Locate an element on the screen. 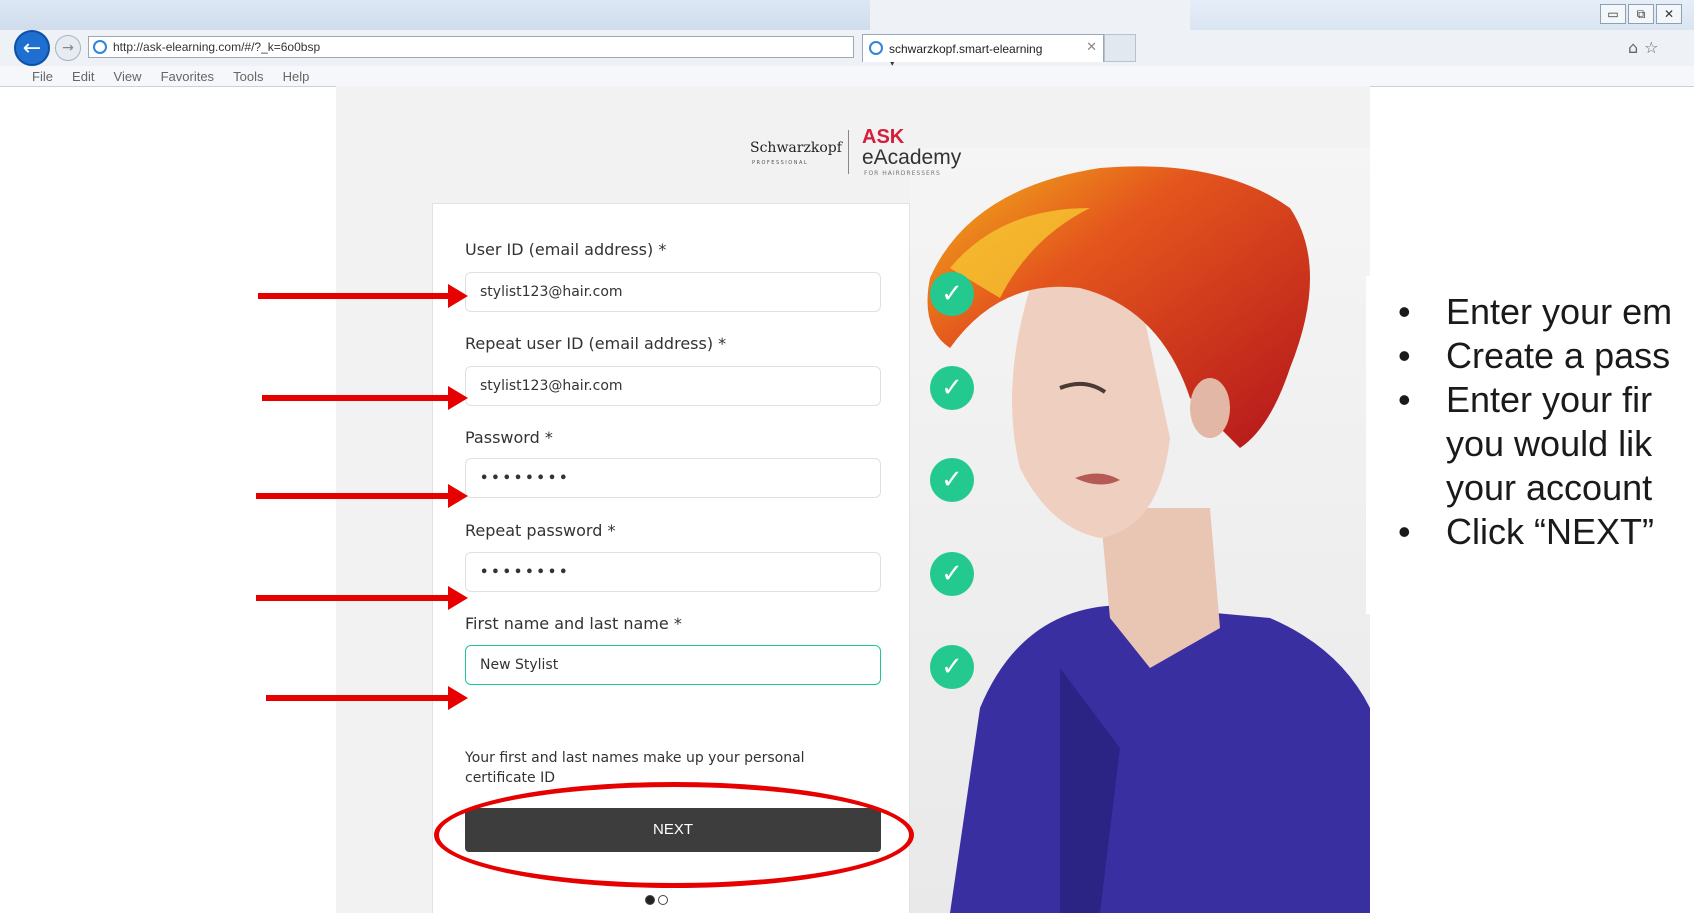  password-input: •••••••• is located at coordinates (673, 478).